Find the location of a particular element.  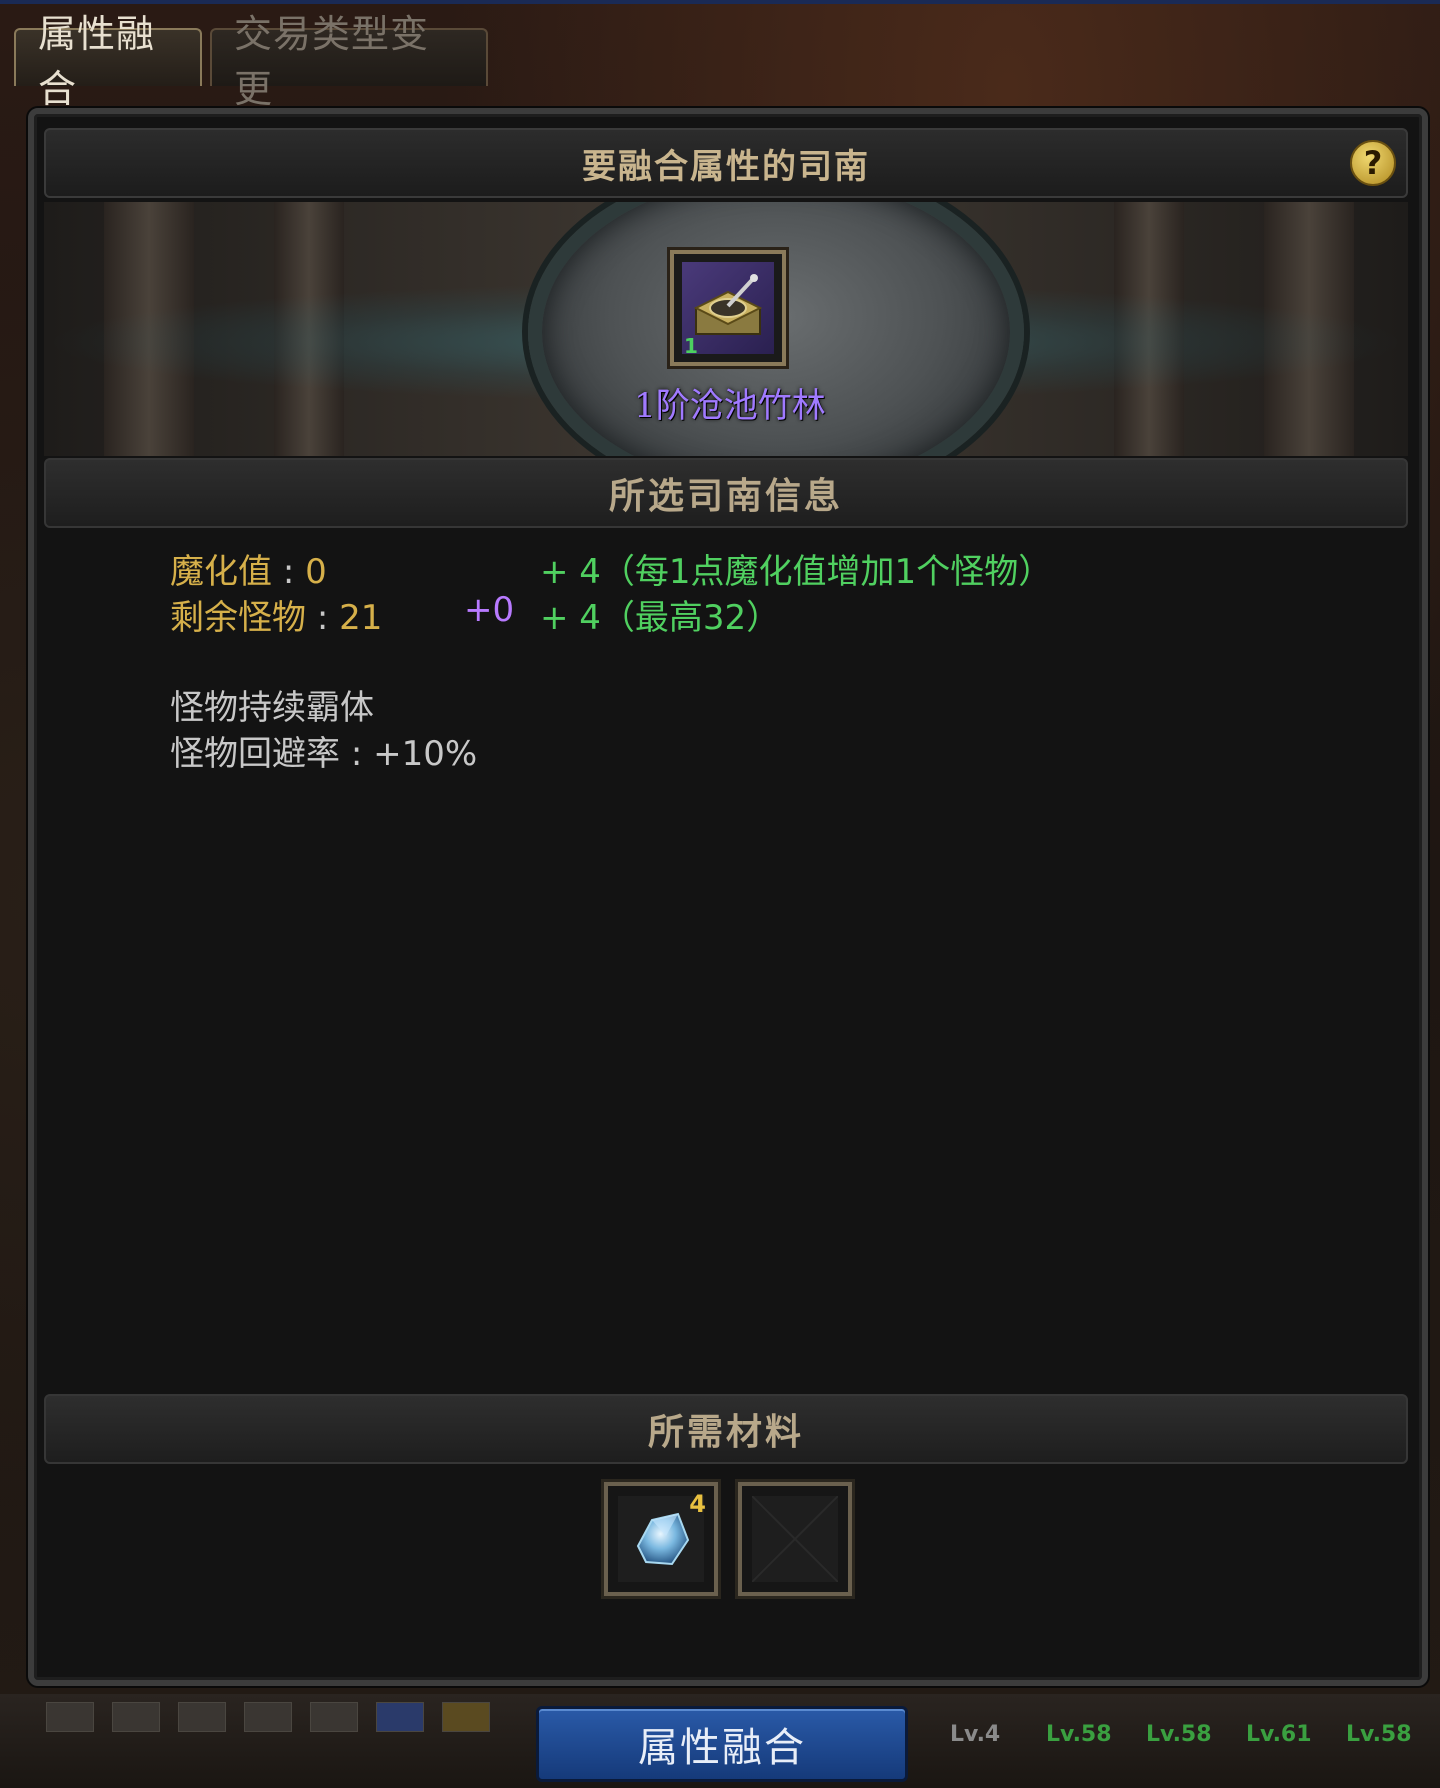

materials-section-header: 所需材料 is located at coordinates (726, 1429).